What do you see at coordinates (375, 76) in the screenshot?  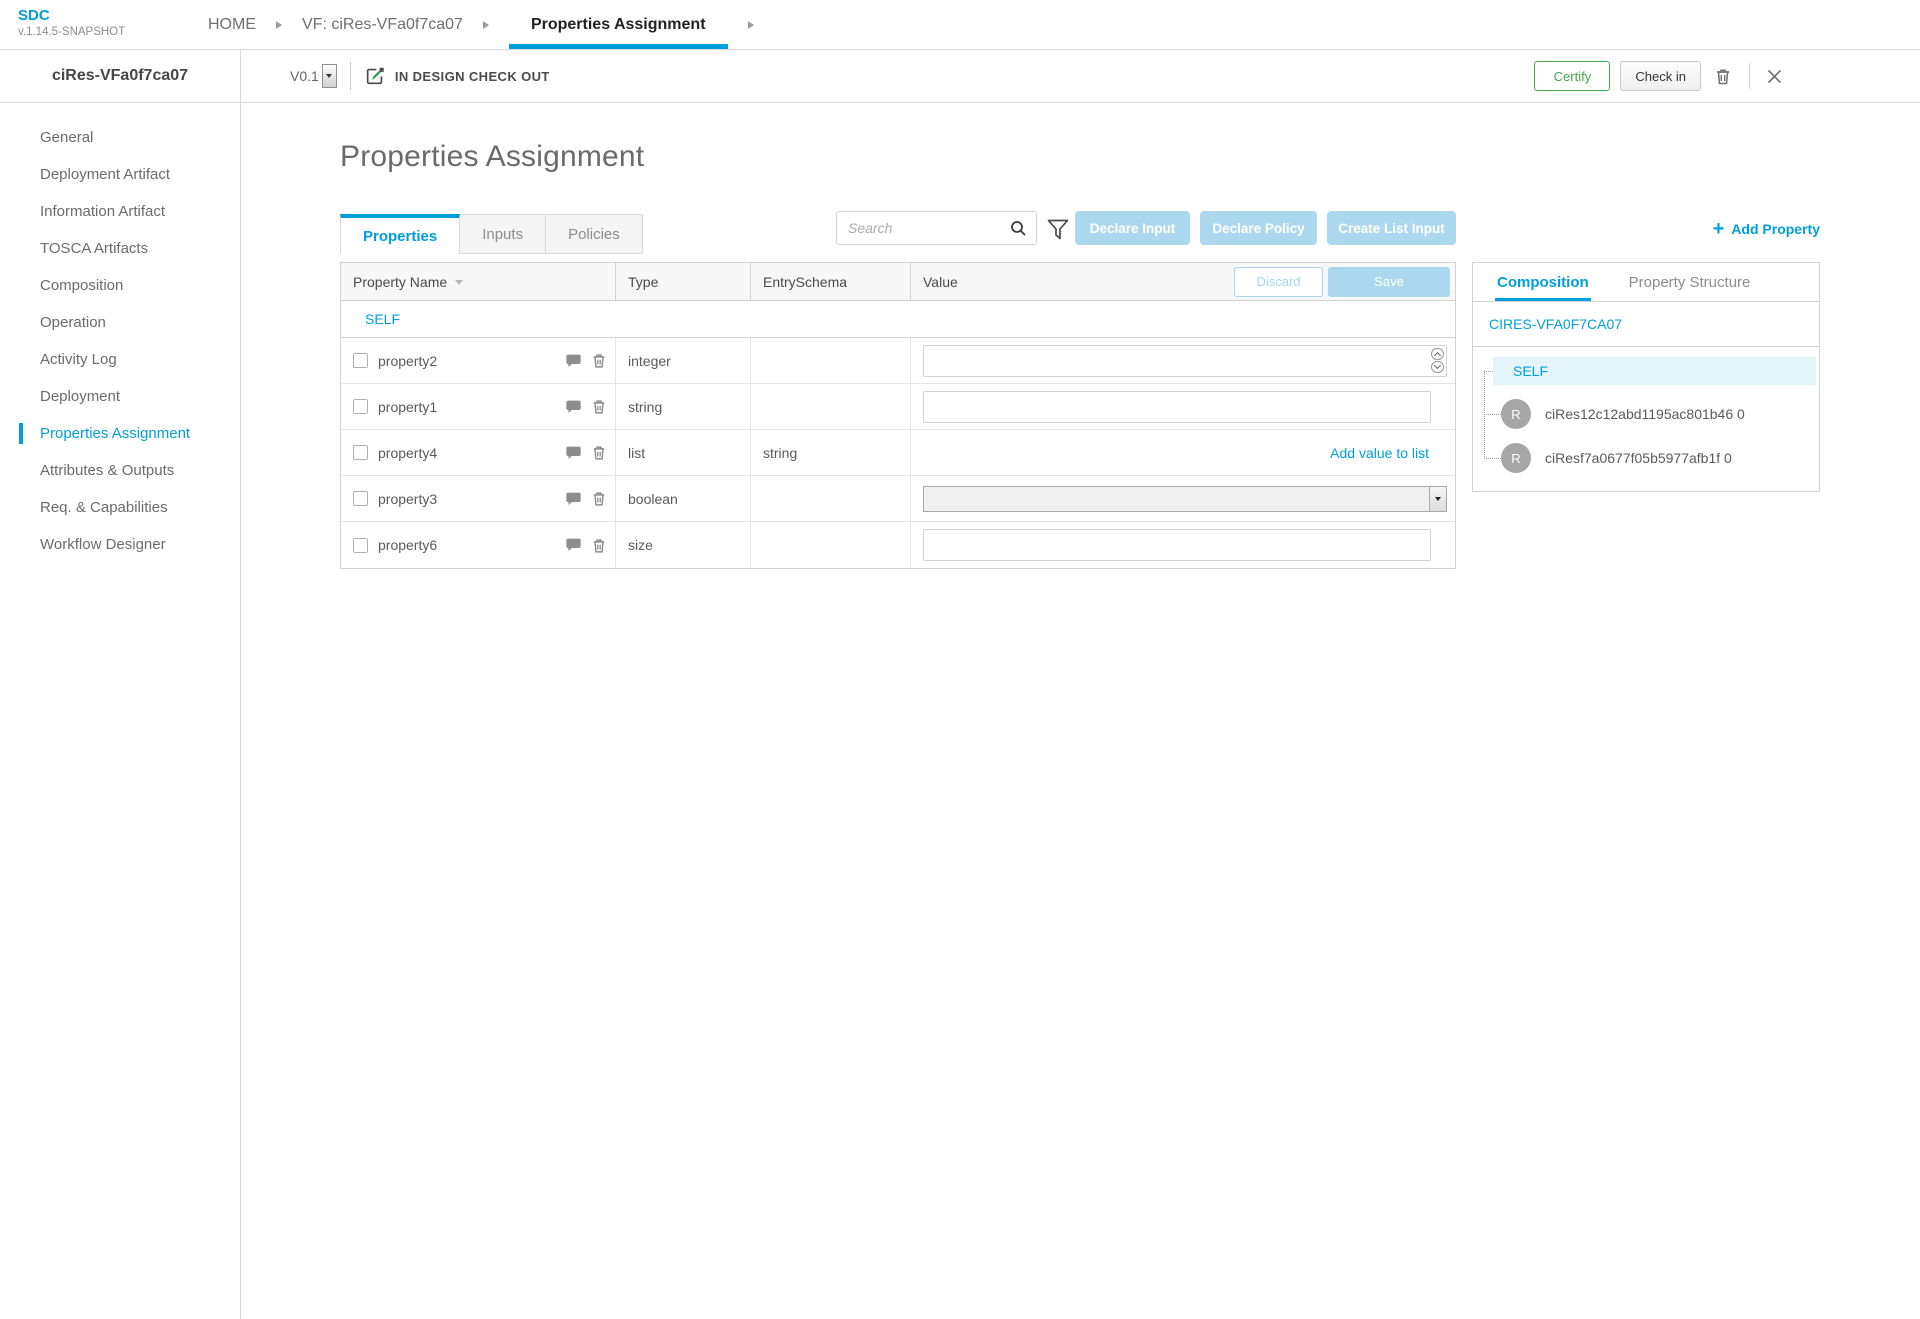 I see `checkout-icon` at bounding box center [375, 76].